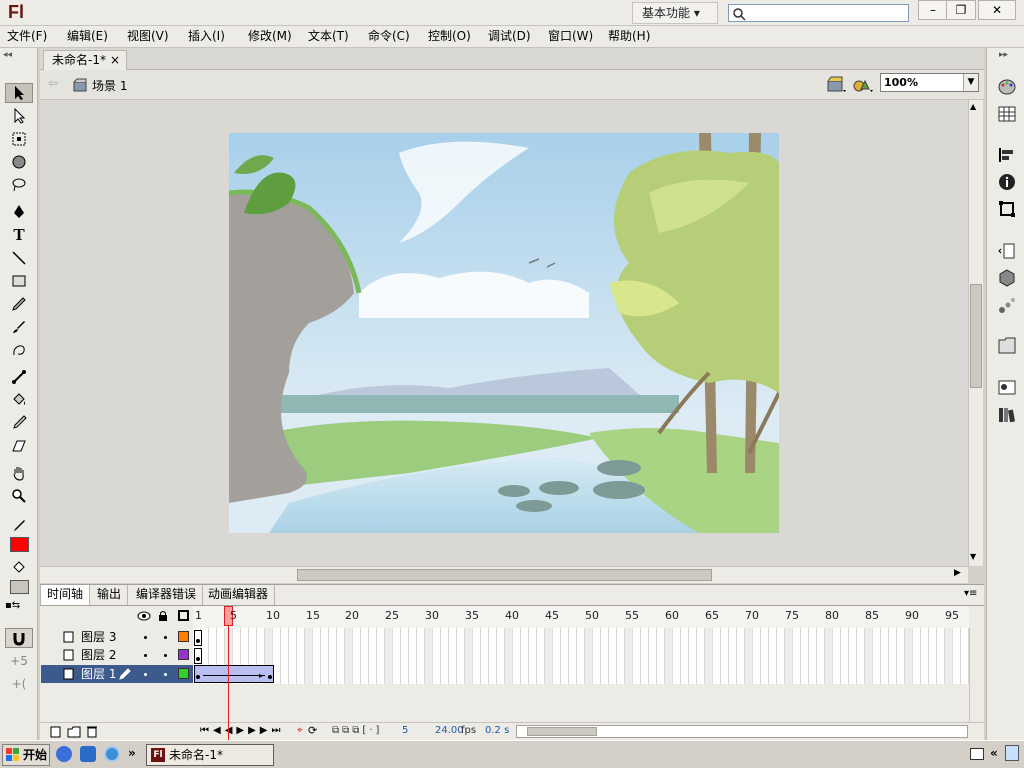 The height and width of the screenshot is (768, 1024). I want to click on loop-icon: ⟳, so click(312, 730).